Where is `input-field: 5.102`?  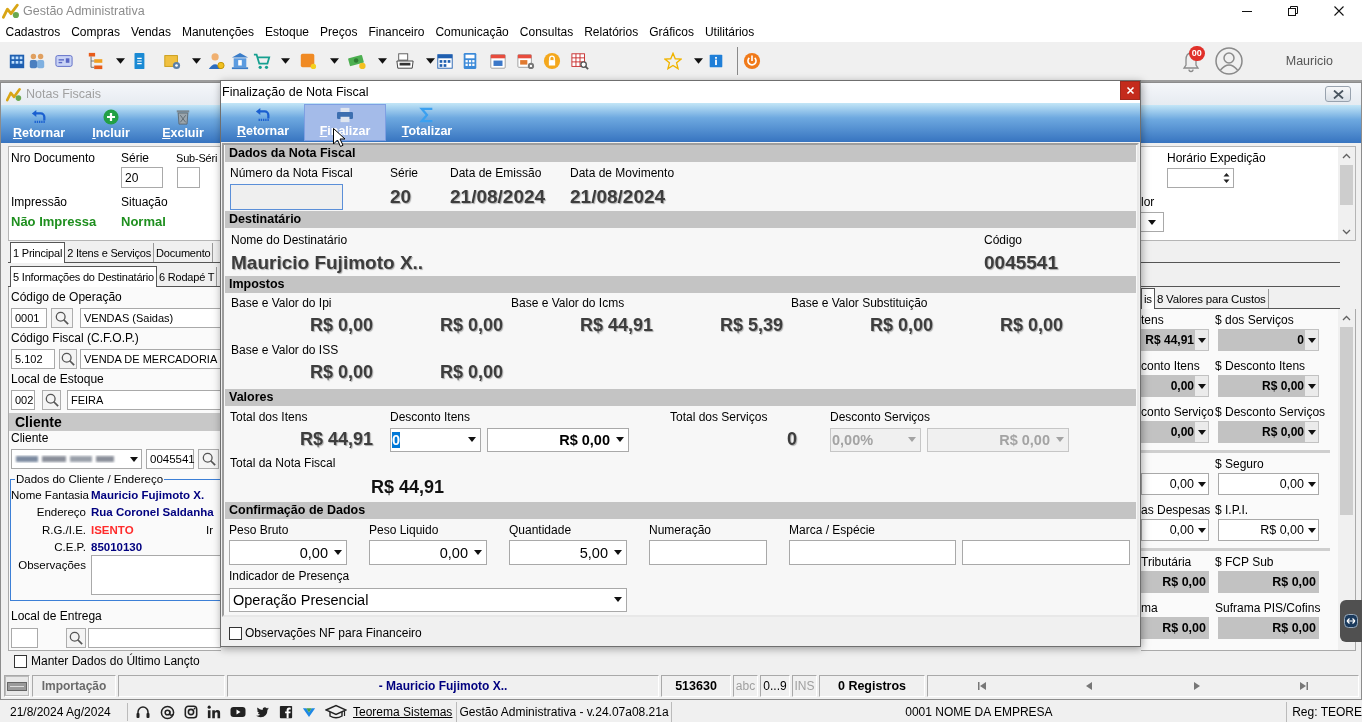
input-field: 5.102 is located at coordinates (33, 359).